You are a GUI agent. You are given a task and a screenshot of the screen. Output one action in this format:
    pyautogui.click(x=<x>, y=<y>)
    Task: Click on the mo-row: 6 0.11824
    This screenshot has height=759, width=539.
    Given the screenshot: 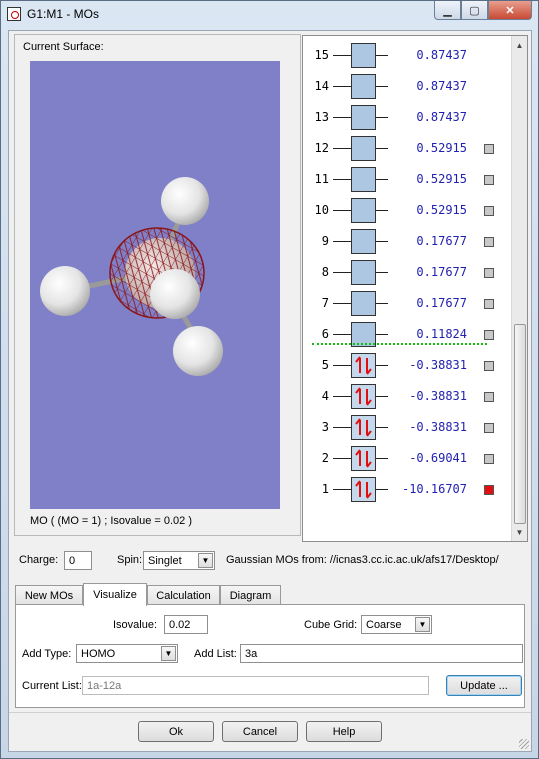 What is the action you would take?
    pyautogui.click(x=407, y=334)
    